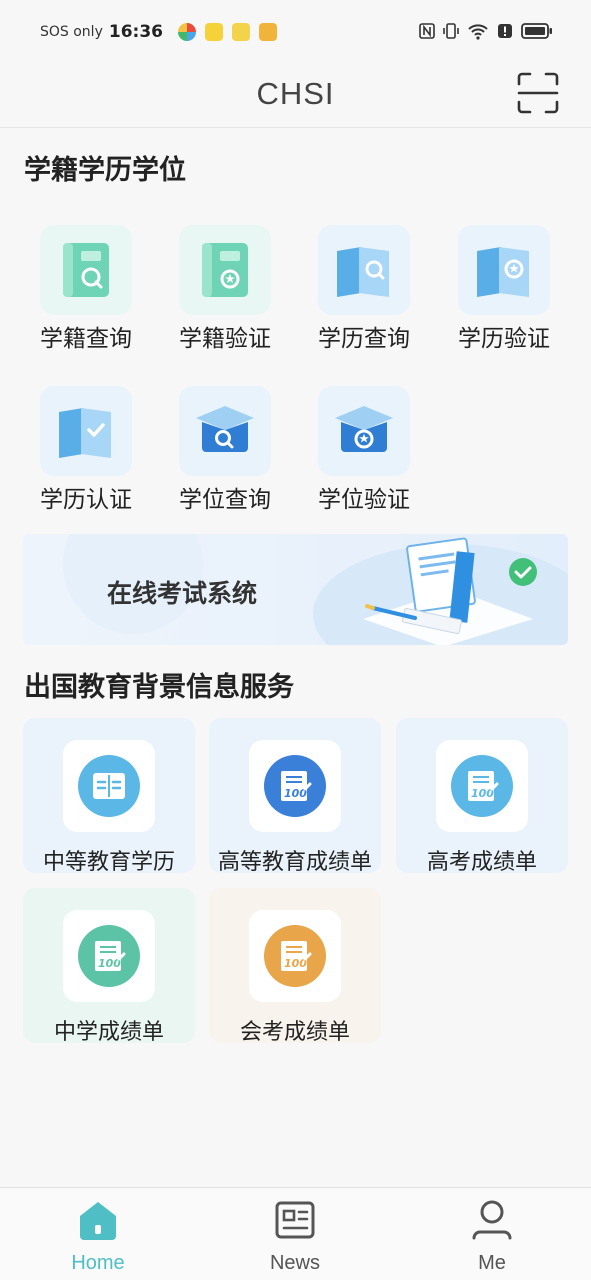 This screenshot has width=591, height=1280. I want to click on grid-item-label: 学籍验证, so click(225, 339).